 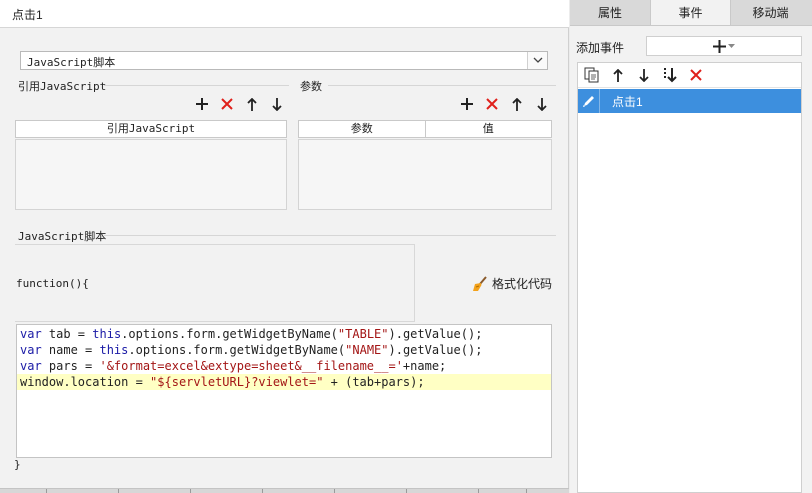 I want to click on add-event-label: 添加事件, so click(x=600, y=48).